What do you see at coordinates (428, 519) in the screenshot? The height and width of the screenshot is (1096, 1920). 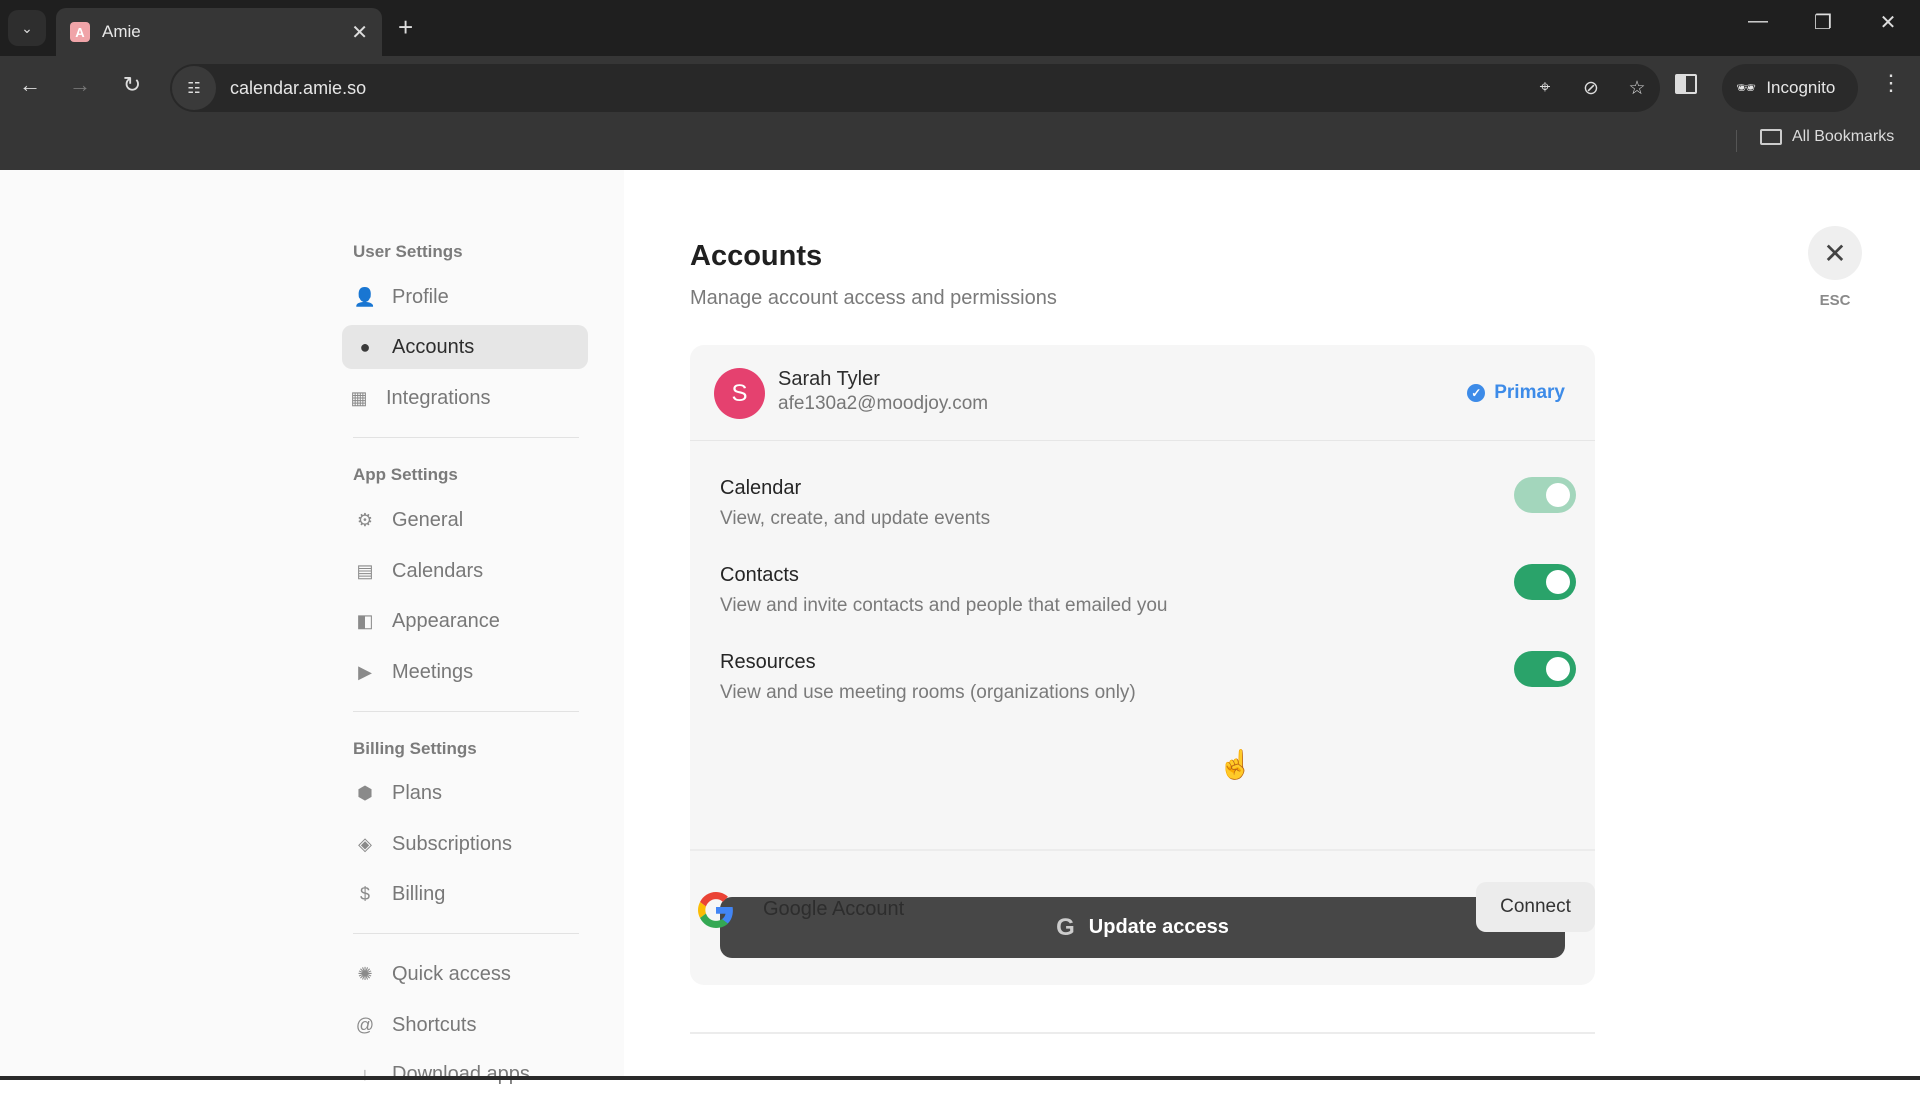 I see `sidebar-item-label: General` at bounding box center [428, 519].